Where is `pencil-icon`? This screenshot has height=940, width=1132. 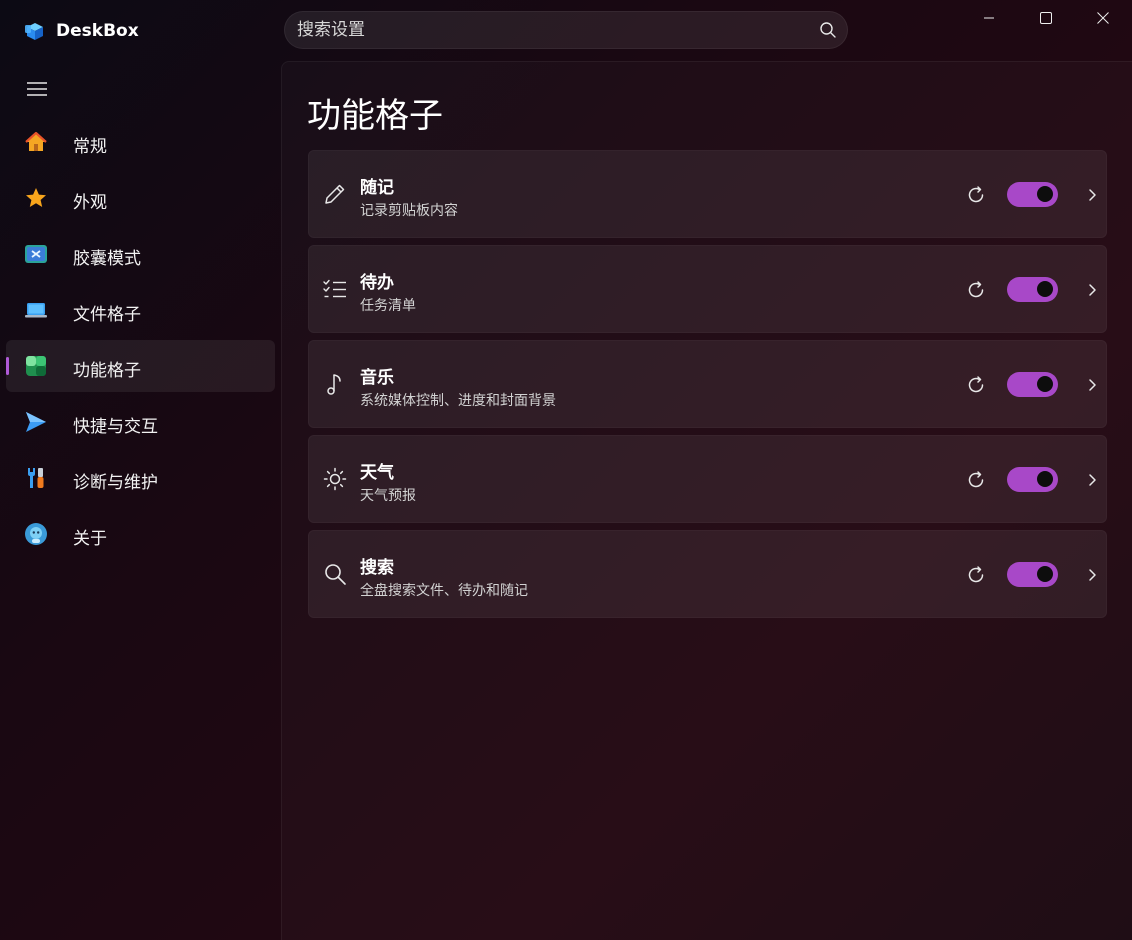 pencil-icon is located at coordinates (335, 194).